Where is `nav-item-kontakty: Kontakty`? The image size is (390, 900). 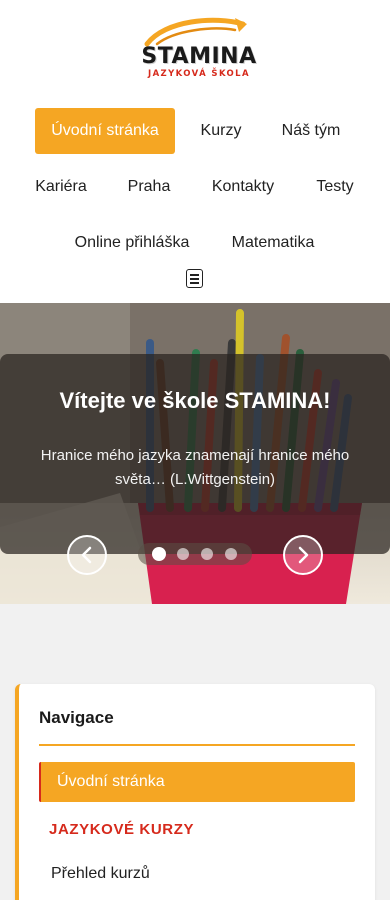
nav-item-kontakty: Kontakty is located at coordinates (243, 187).